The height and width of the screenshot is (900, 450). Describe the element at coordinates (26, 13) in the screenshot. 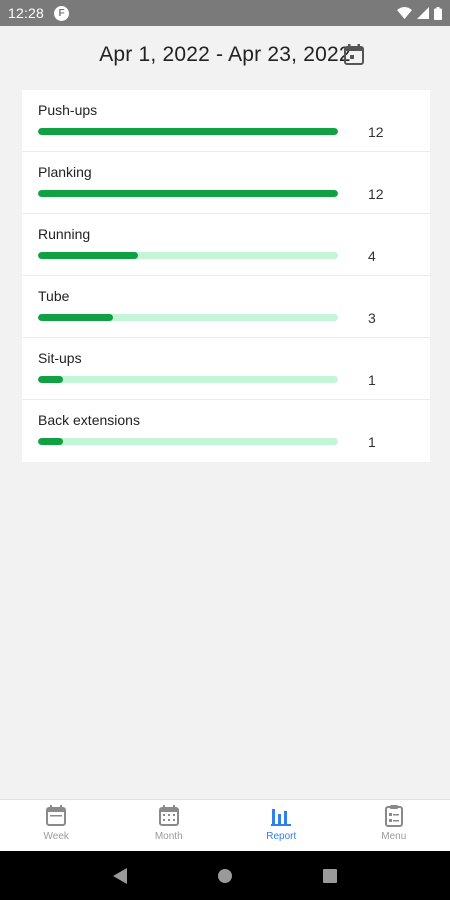

I see `status-time: 12:28` at that location.